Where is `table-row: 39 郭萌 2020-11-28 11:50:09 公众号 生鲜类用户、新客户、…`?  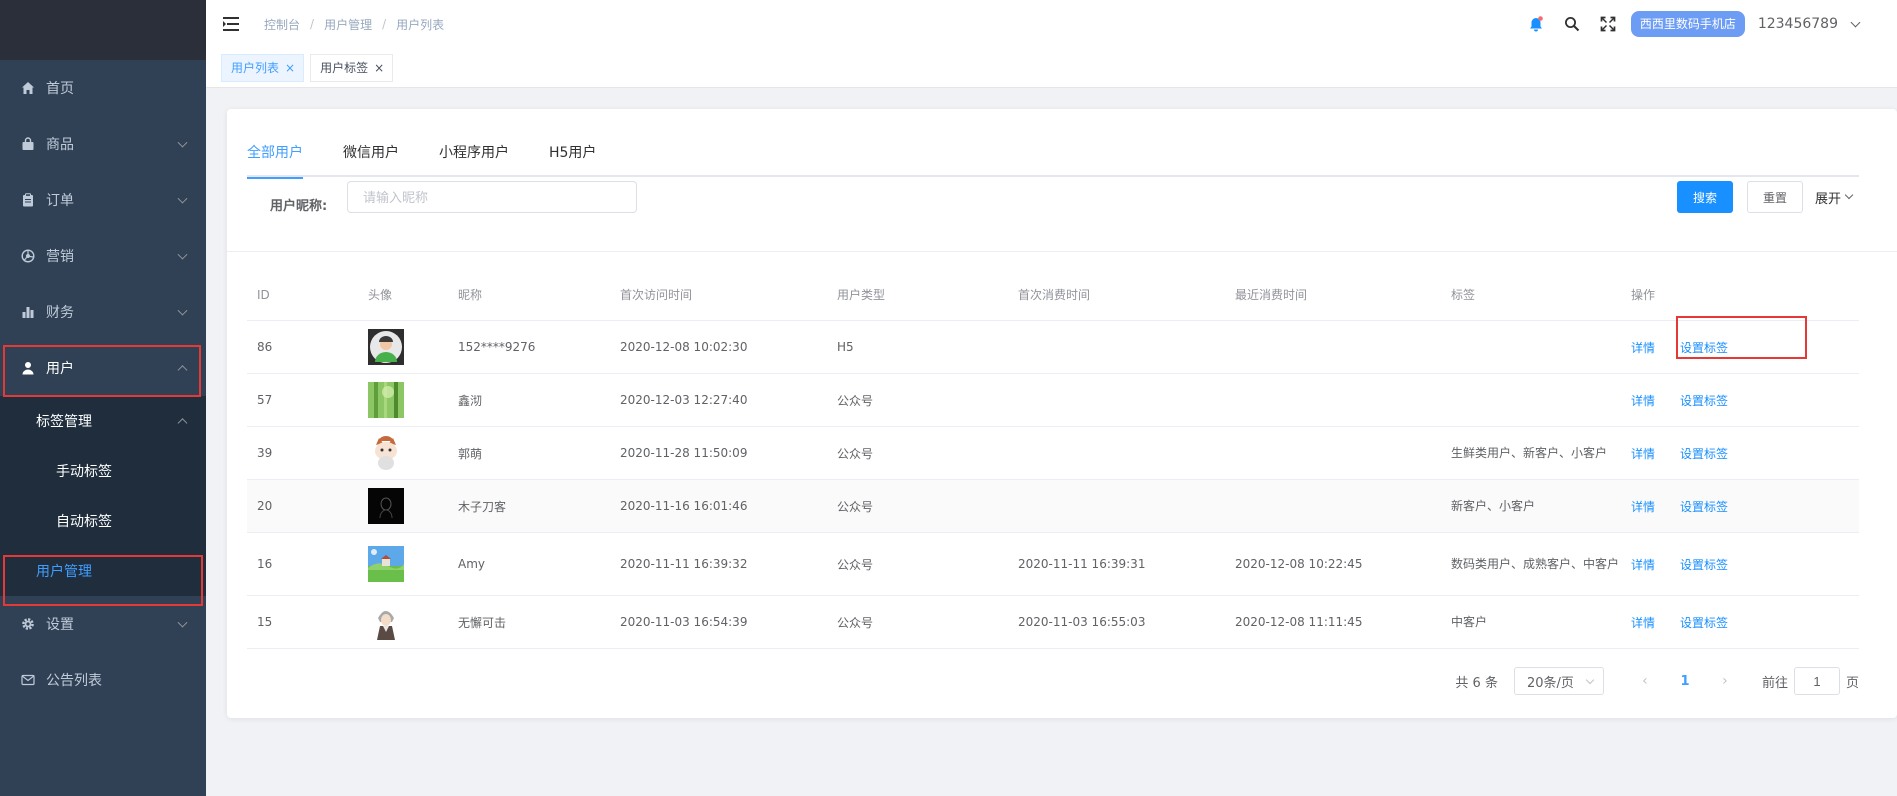 table-row: 39 郭萌 2020-11-28 11:50:09 公众号 生鲜类用户、新客户、… is located at coordinates (1053, 453).